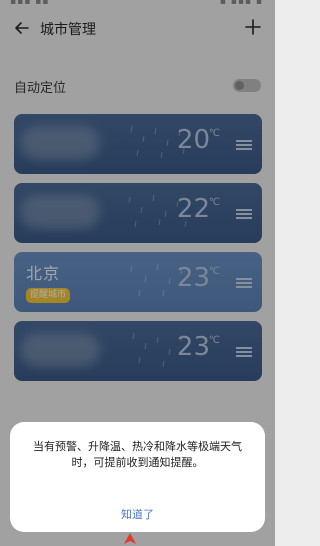 The image size is (320, 546). I want to click on dialog-message: 当有预警、升降温、热冷和降水等极端天气时，可提前收到通知提醒。, so click(137, 454).